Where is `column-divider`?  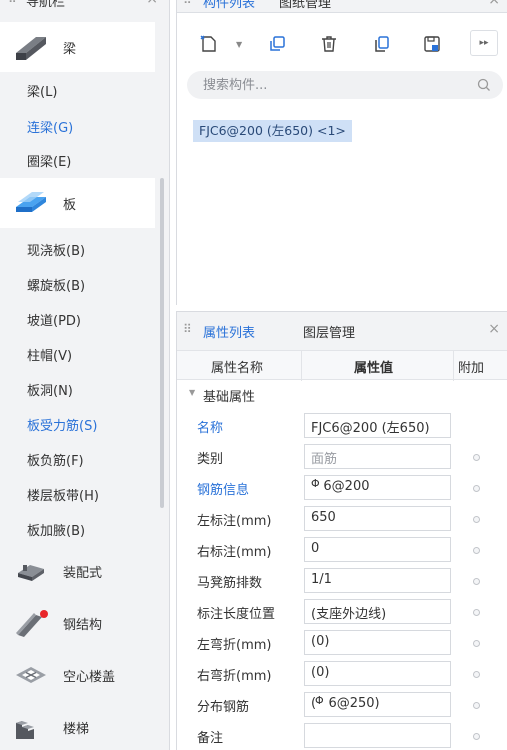 column-divider is located at coordinates (453, 366).